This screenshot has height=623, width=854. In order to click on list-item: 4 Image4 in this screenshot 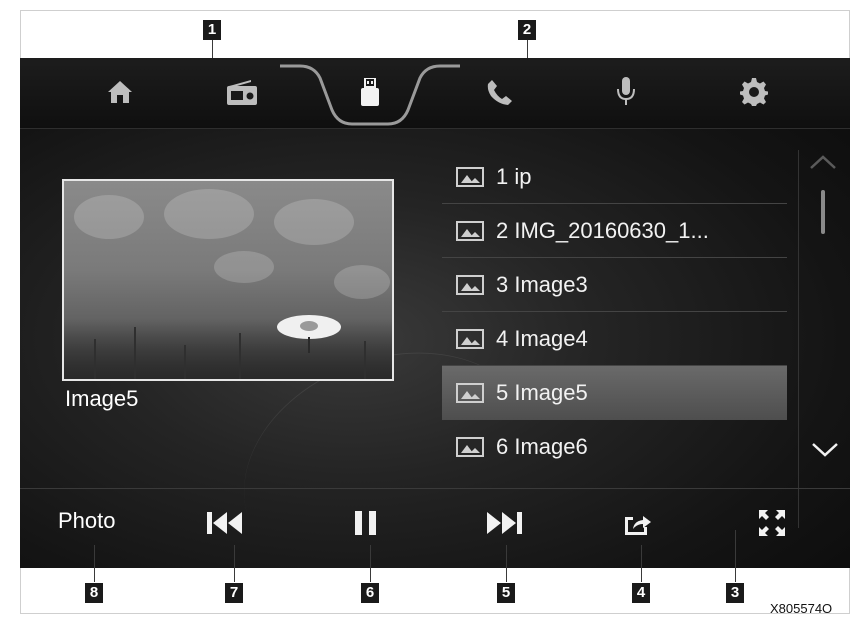, I will do `click(614, 339)`.